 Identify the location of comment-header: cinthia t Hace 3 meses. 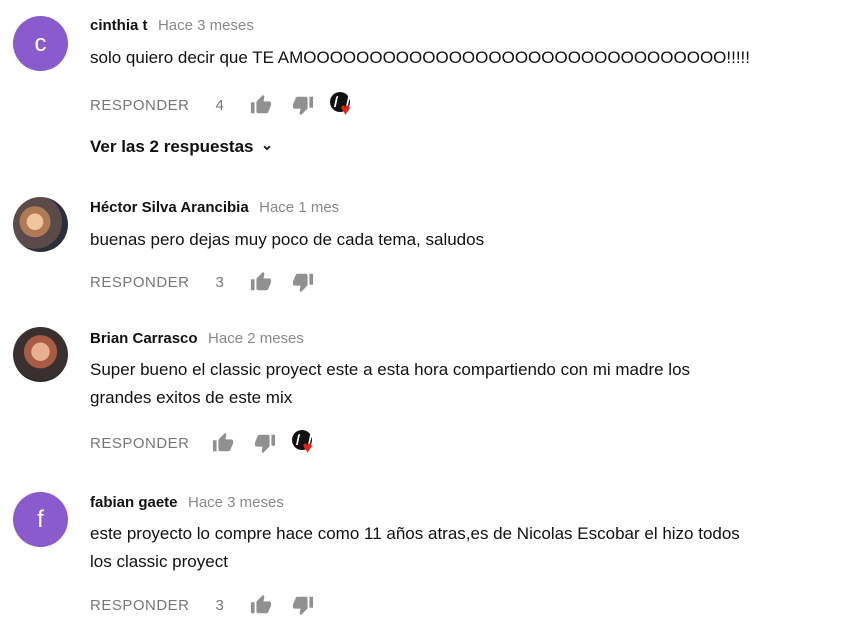
(172, 26).